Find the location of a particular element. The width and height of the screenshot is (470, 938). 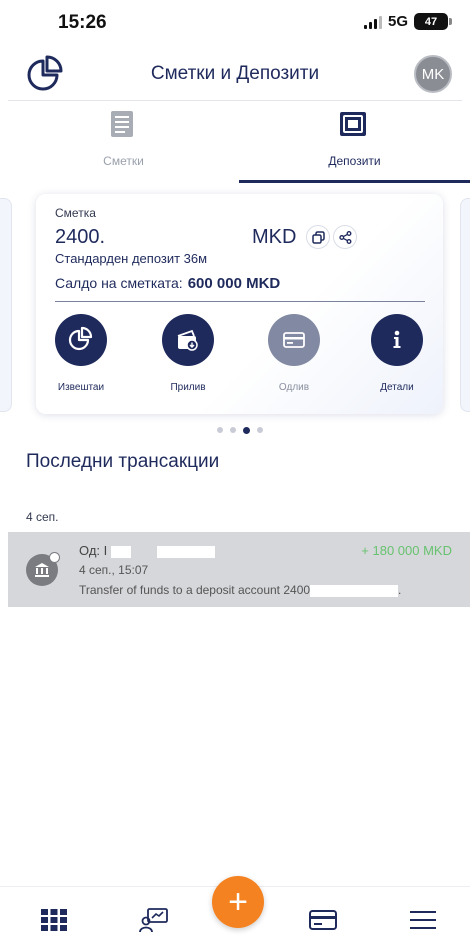

avatar: MK is located at coordinates (433, 74).